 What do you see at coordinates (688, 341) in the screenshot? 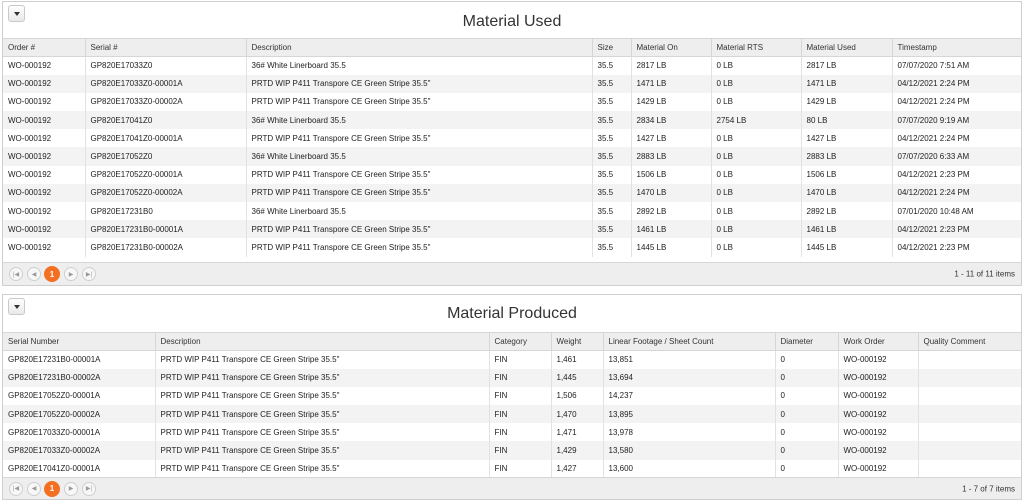
I see `column-header: Linear Footage / Sheet Count` at bounding box center [688, 341].